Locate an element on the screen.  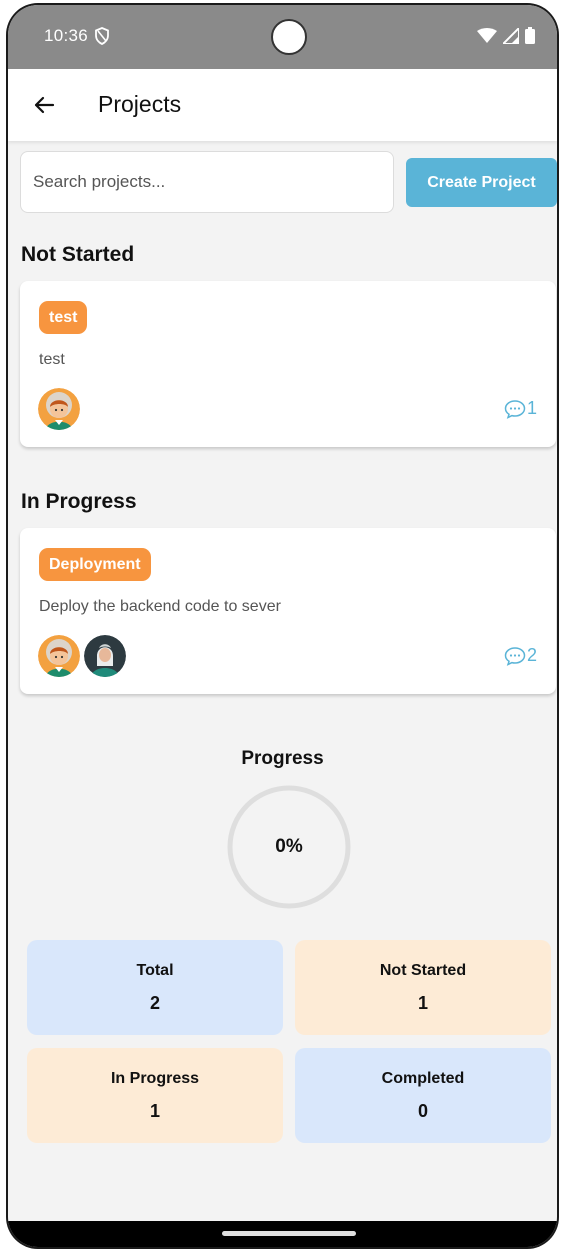
status-icons is located at coordinates (506, 35).